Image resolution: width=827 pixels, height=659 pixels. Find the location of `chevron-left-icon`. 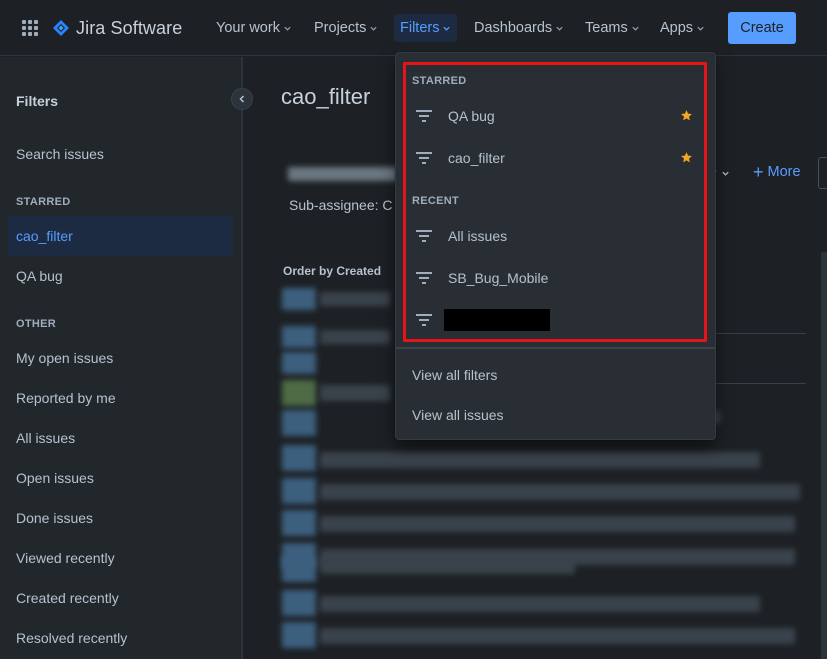

chevron-left-icon is located at coordinates (242, 99).